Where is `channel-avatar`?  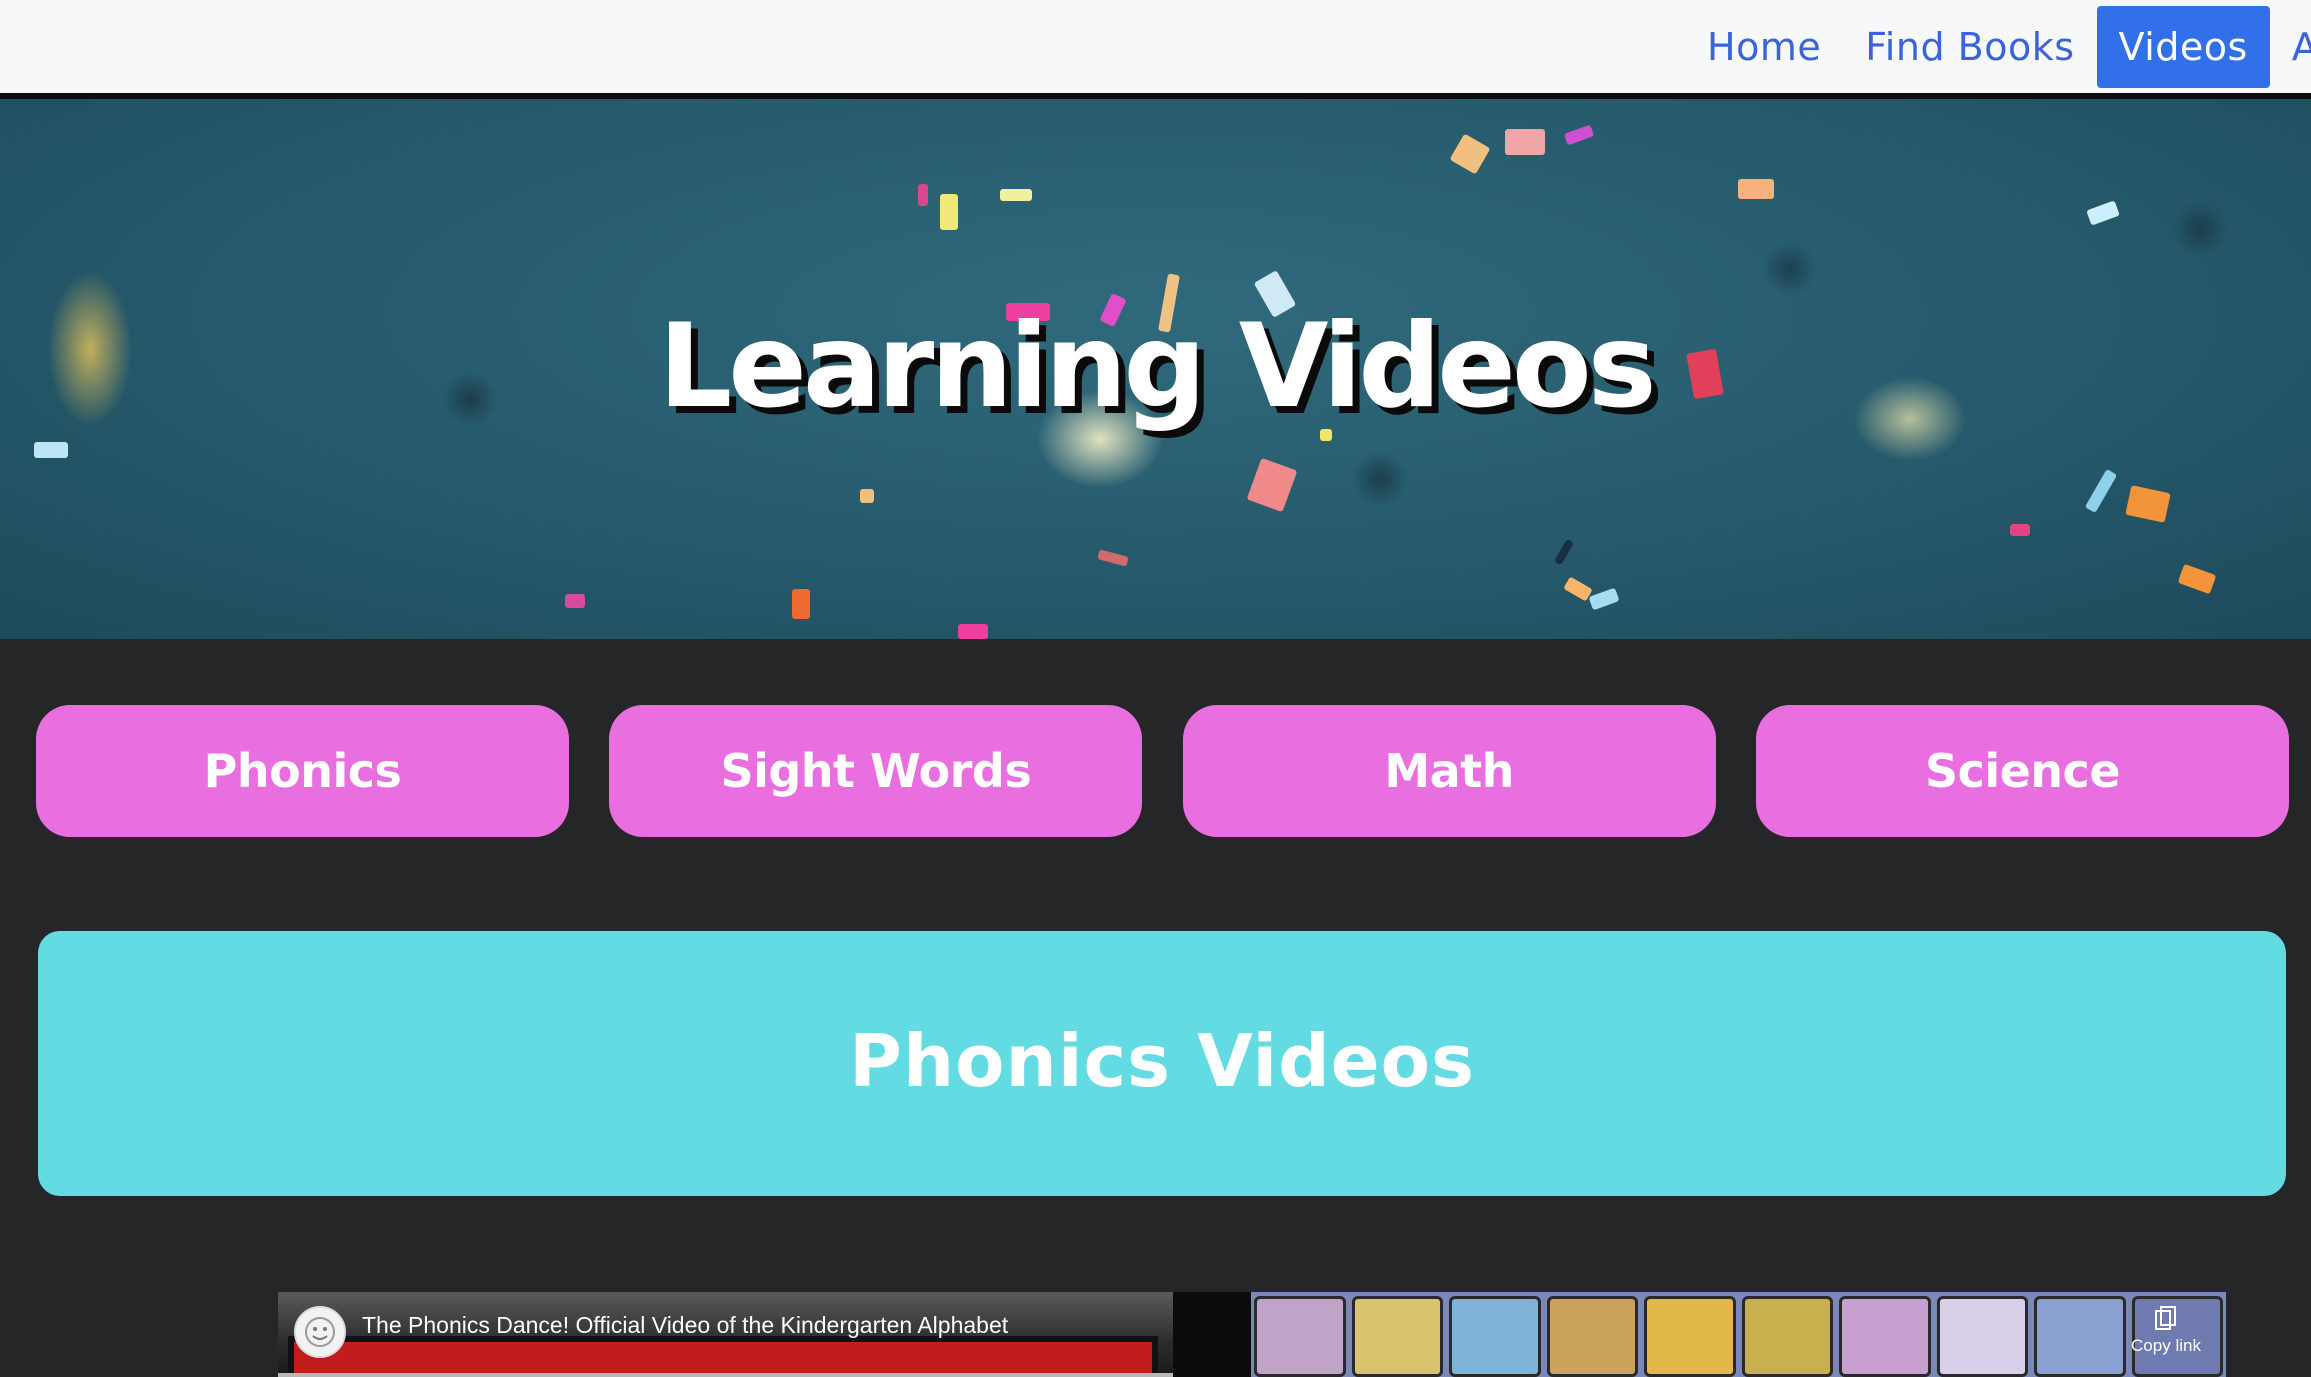 channel-avatar is located at coordinates (320, 1332).